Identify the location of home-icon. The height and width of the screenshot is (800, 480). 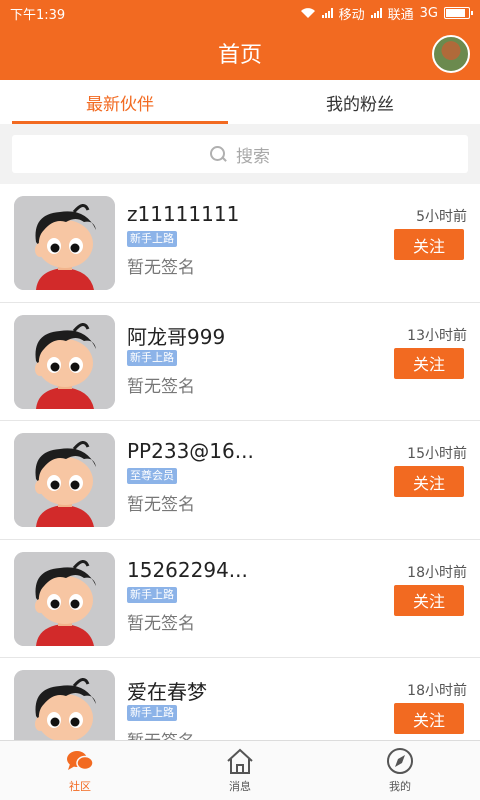
(240, 761).